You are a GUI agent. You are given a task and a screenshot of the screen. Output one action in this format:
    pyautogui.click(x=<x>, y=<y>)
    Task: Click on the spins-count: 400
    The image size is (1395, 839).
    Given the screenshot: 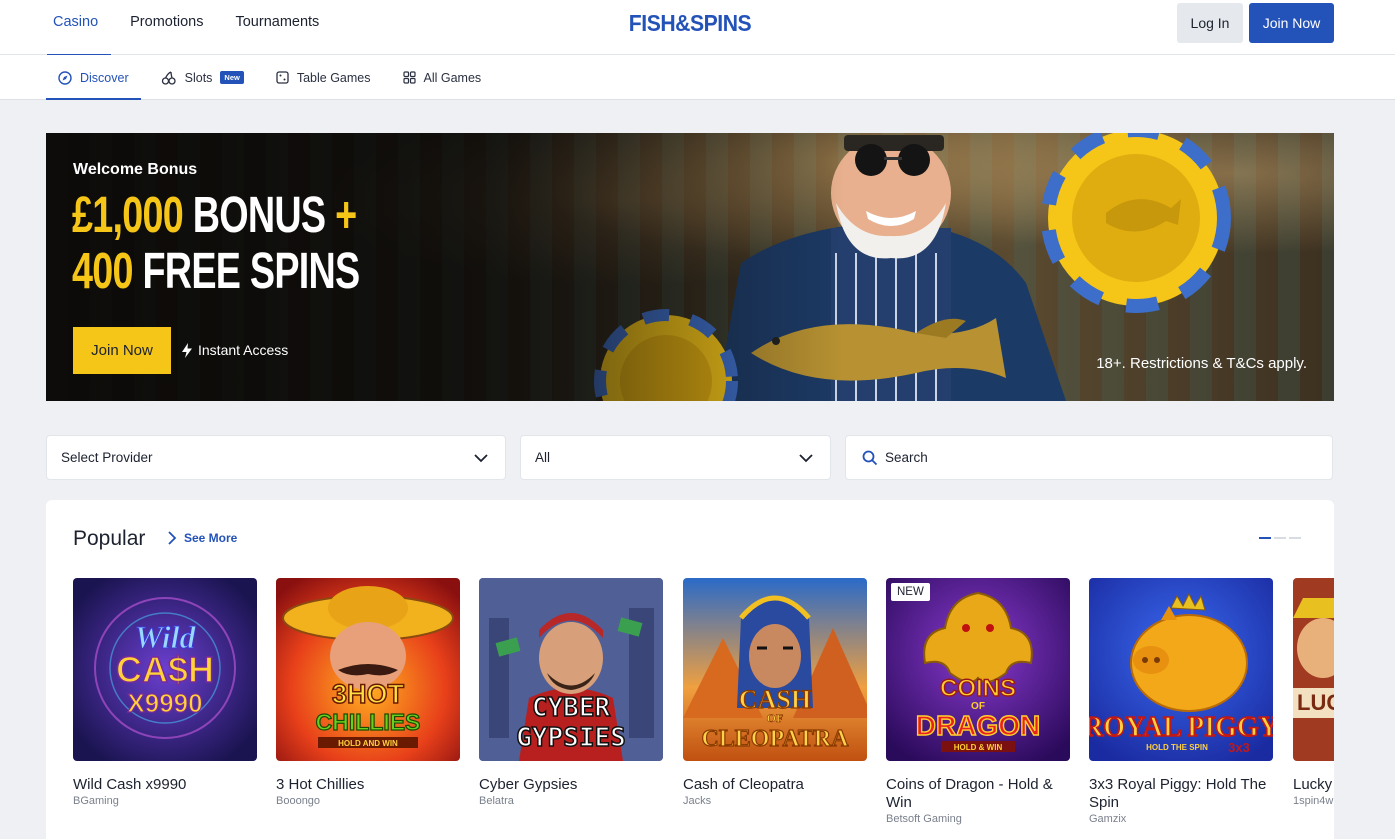 What is the action you would take?
    pyautogui.click(x=102, y=270)
    